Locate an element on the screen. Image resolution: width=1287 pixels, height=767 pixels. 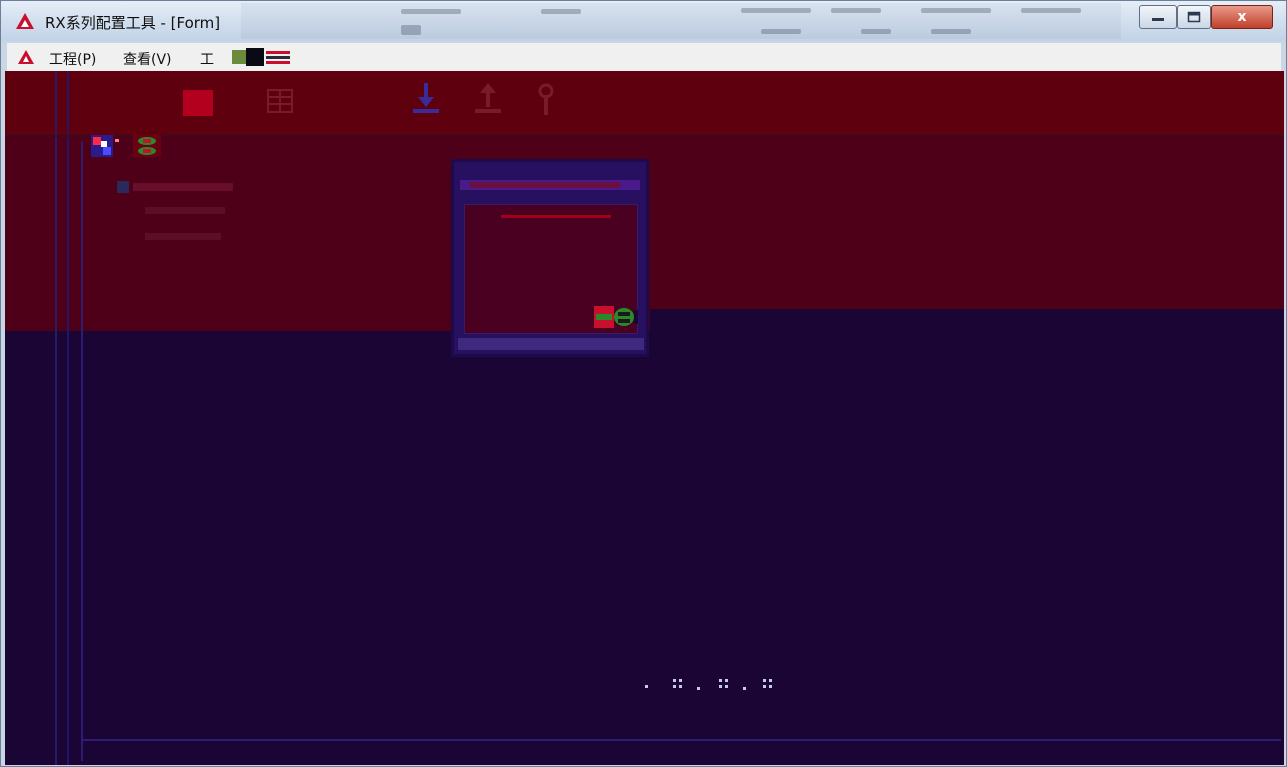
tree-view-glitched is located at coordinates (187, 217).